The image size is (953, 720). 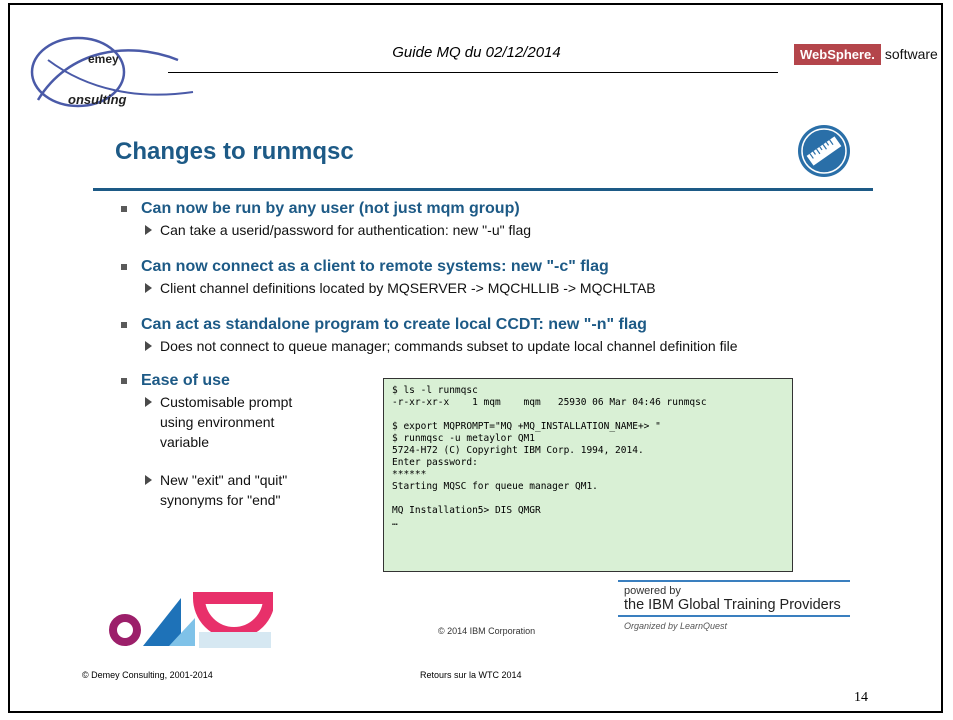 What do you see at coordinates (473, 72) in the screenshot?
I see `header-rule` at bounding box center [473, 72].